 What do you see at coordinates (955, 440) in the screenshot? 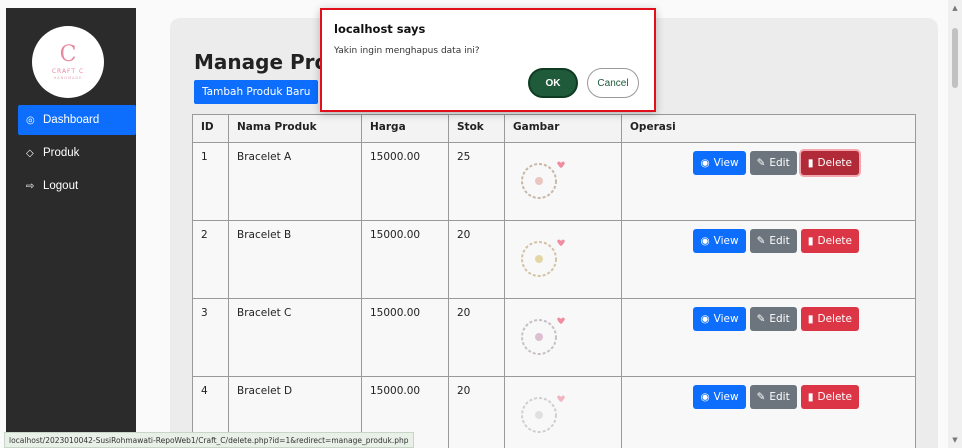
I see `scroll-down-icon: ▼` at bounding box center [955, 440].